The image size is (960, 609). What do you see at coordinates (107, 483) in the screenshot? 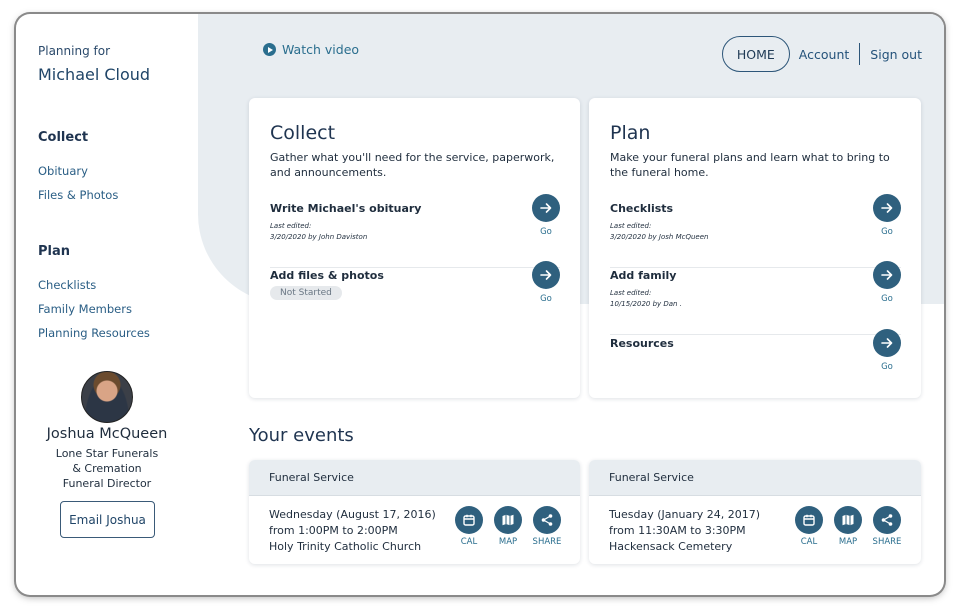
I see `director-title: Funeral Director` at bounding box center [107, 483].